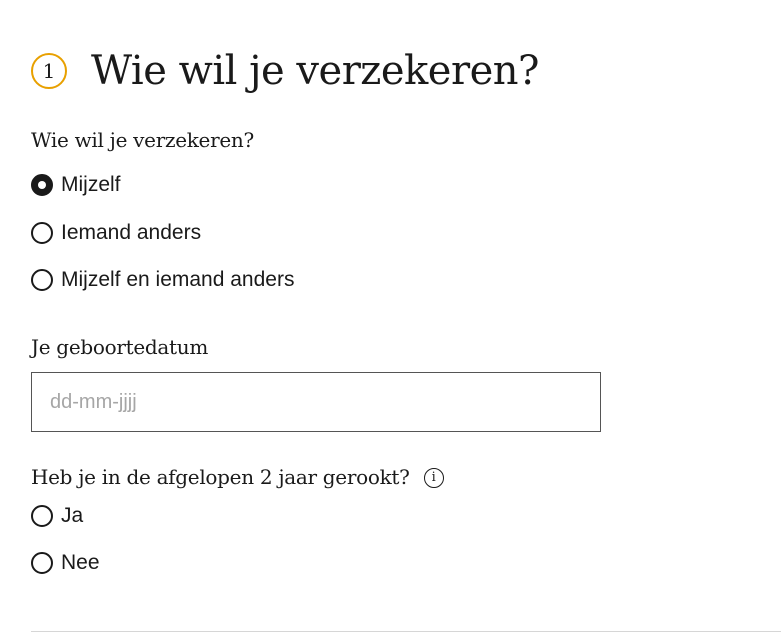 The width and height of the screenshot is (781, 635). Describe the element at coordinates (315, 70) in the screenshot. I see `page-title: Wie wil je verzekeren?` at that location.